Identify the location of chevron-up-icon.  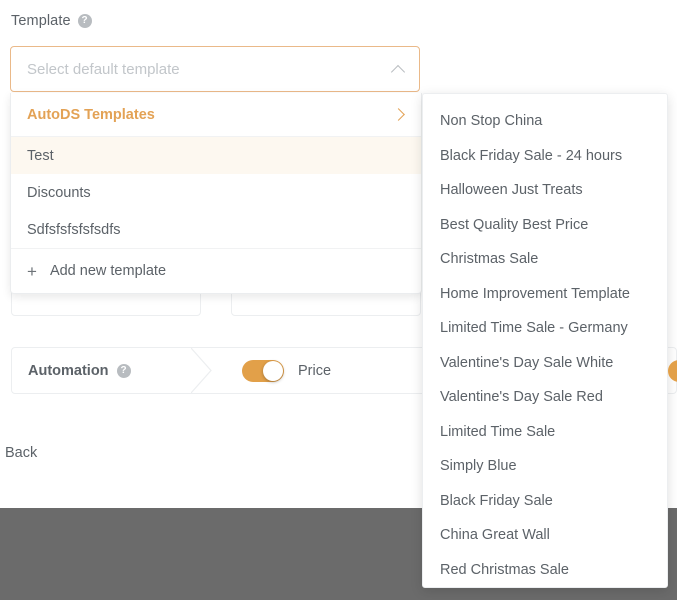
(398, 69).